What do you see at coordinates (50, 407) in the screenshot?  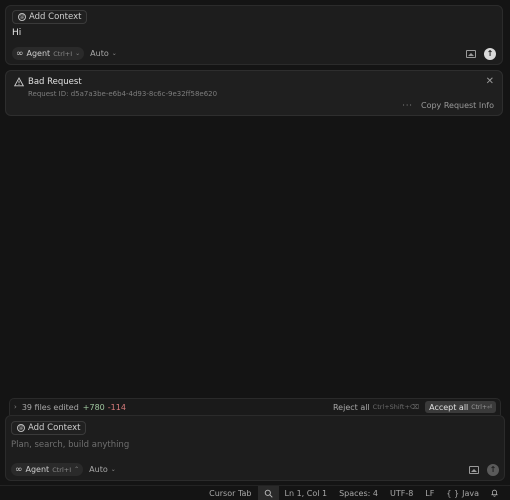 I see `files-edited-summary: 39 files edited` at bounding box center [50, 407].